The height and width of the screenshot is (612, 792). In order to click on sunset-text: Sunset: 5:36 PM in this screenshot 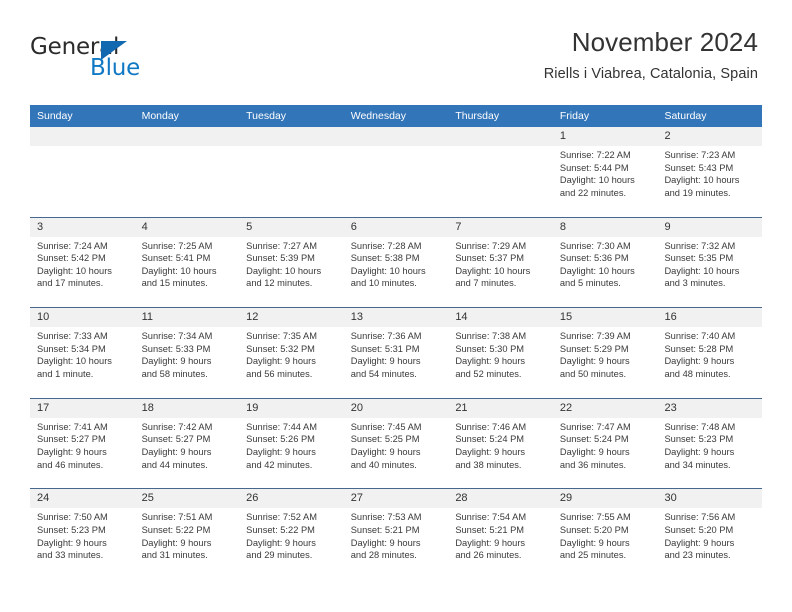, I will do `click(594, 258)`.